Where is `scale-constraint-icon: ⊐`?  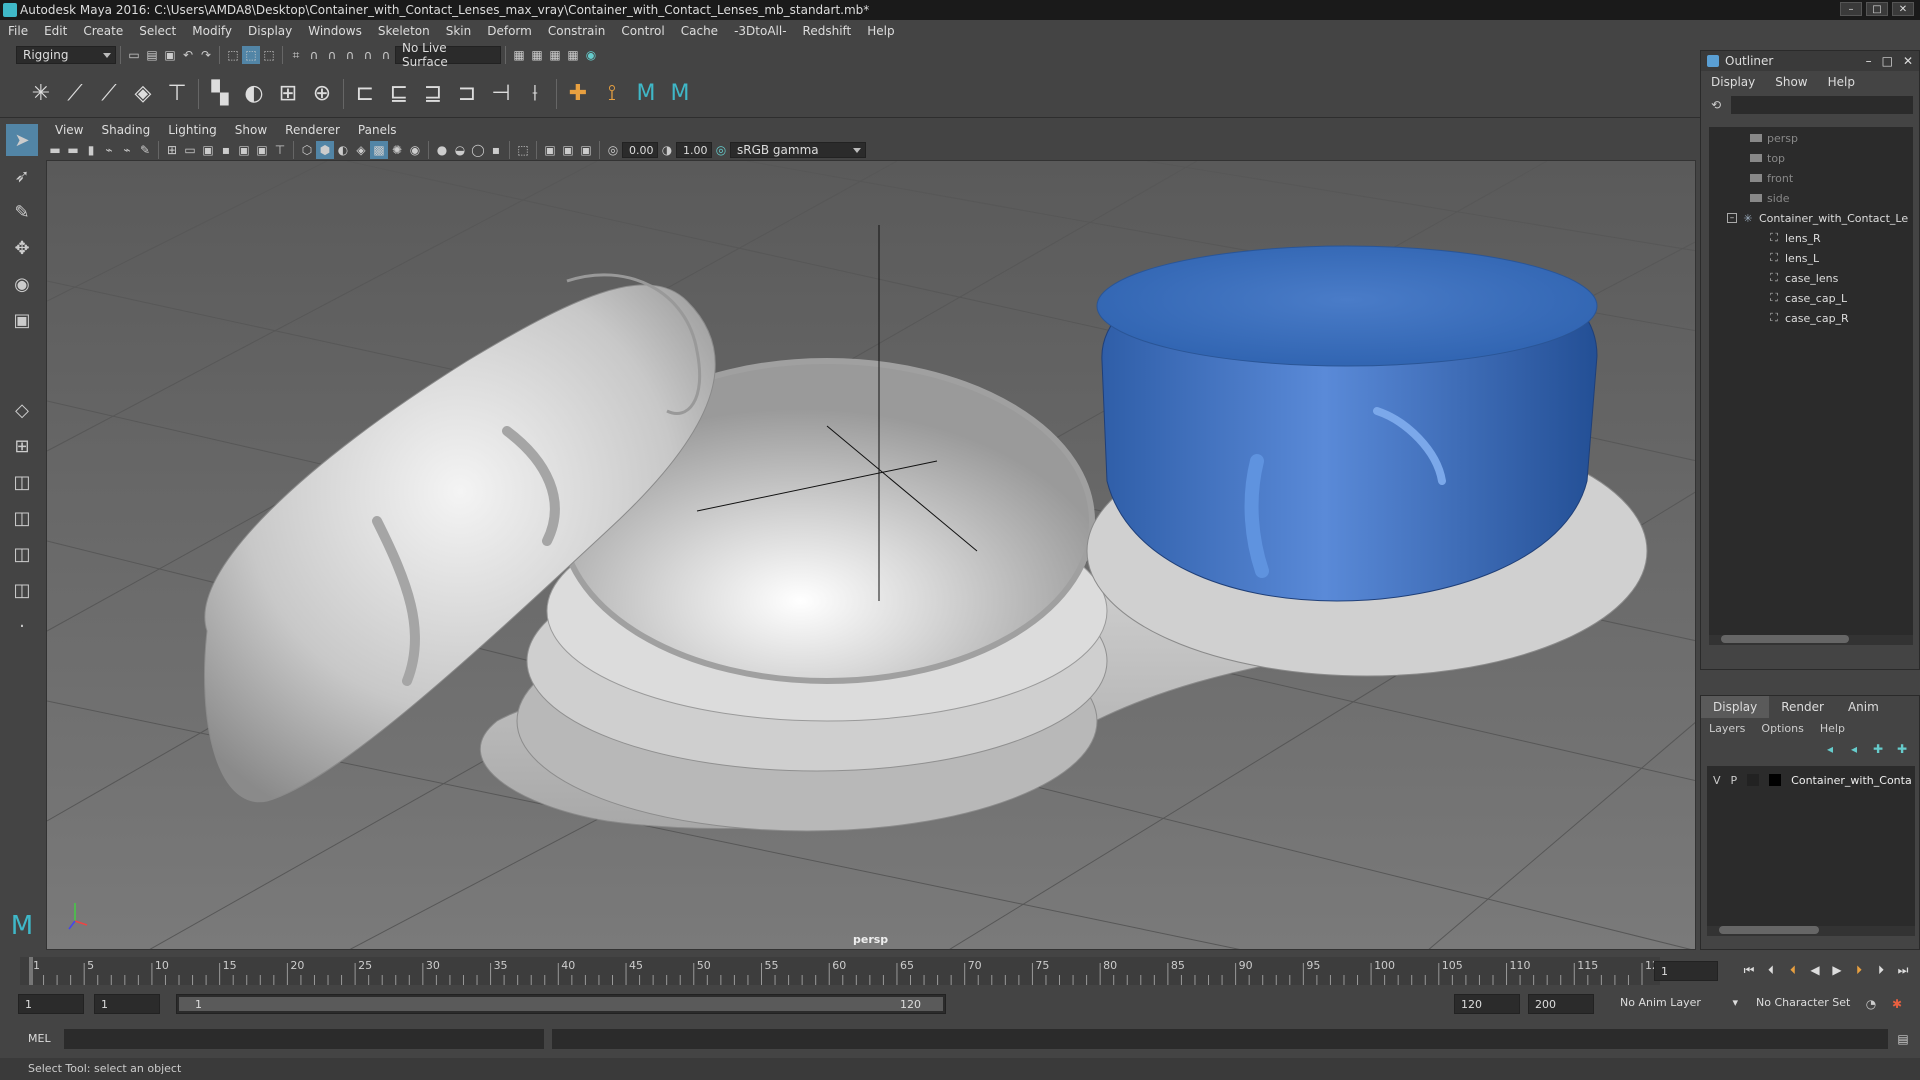
scale-constraint-icon: ⊐ is located at coordinates (467, 94).